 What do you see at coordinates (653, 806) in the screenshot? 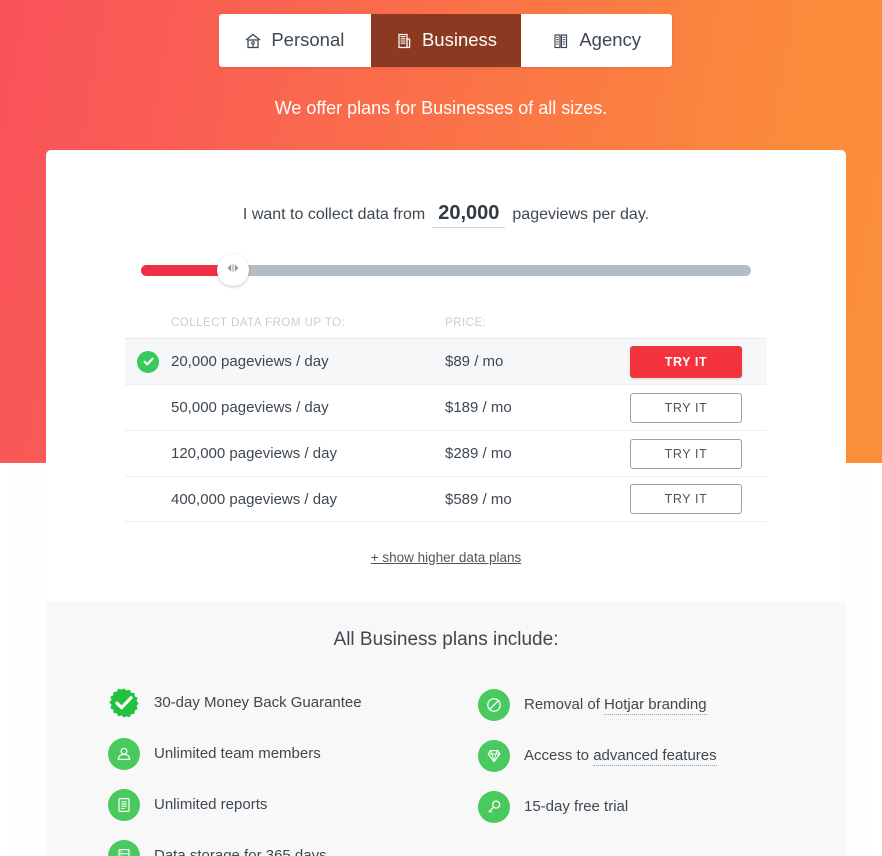
I see `list-item: 15-day free trial` at bounding box center [653, 806].